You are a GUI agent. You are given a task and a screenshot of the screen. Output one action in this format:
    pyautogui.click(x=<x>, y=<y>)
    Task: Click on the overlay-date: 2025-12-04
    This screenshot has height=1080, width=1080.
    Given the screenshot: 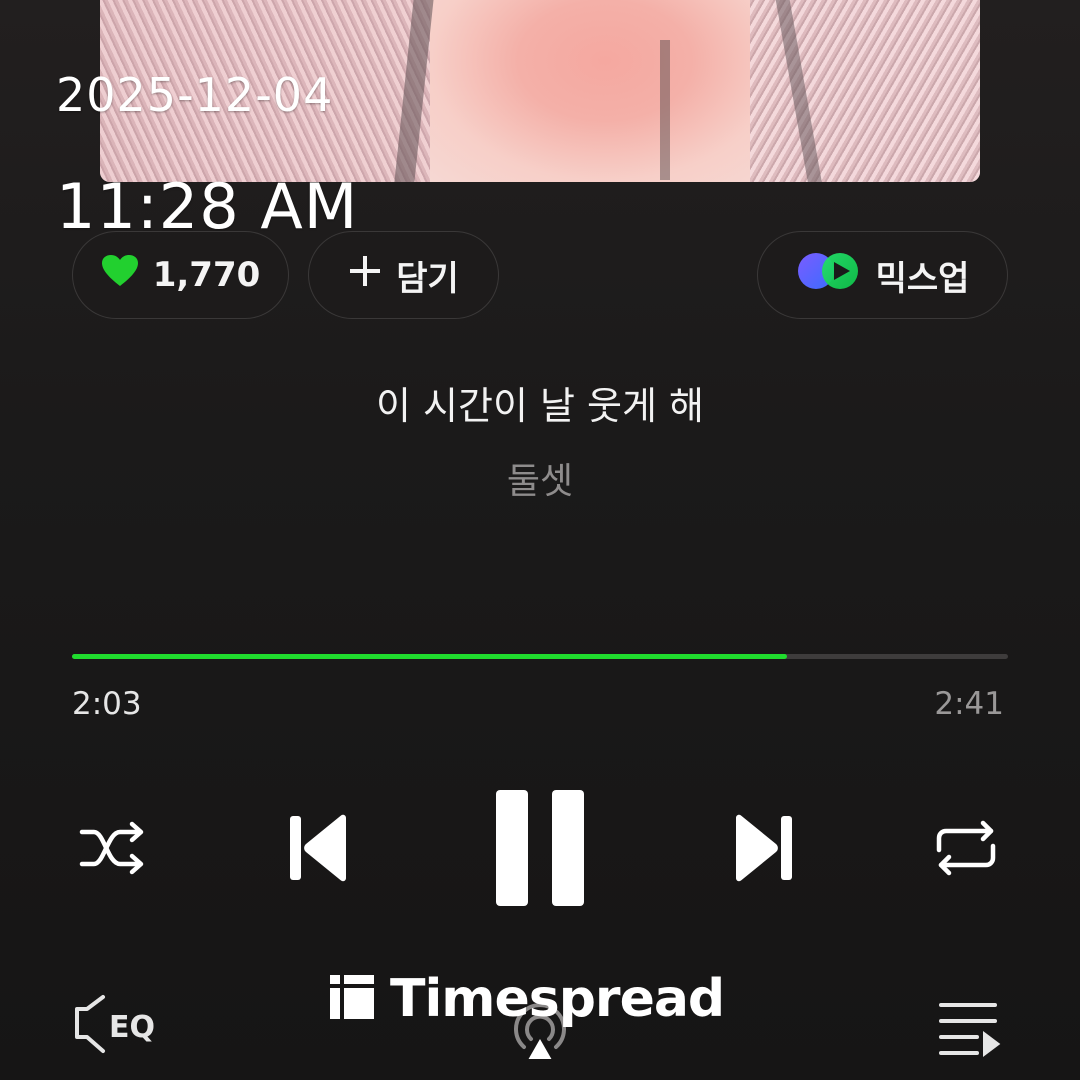 What is the action you would take?
    pyautogui.click(x=195, y=95)
    